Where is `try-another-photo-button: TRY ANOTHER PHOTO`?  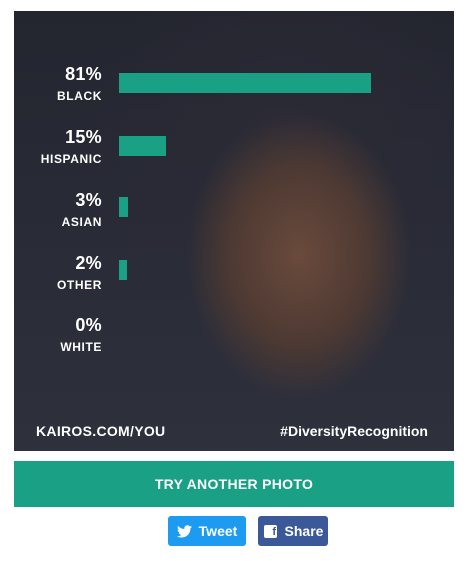 try-another-photo-button: TRY ANOTHER PHOTO is located at coordinates (234, 484).